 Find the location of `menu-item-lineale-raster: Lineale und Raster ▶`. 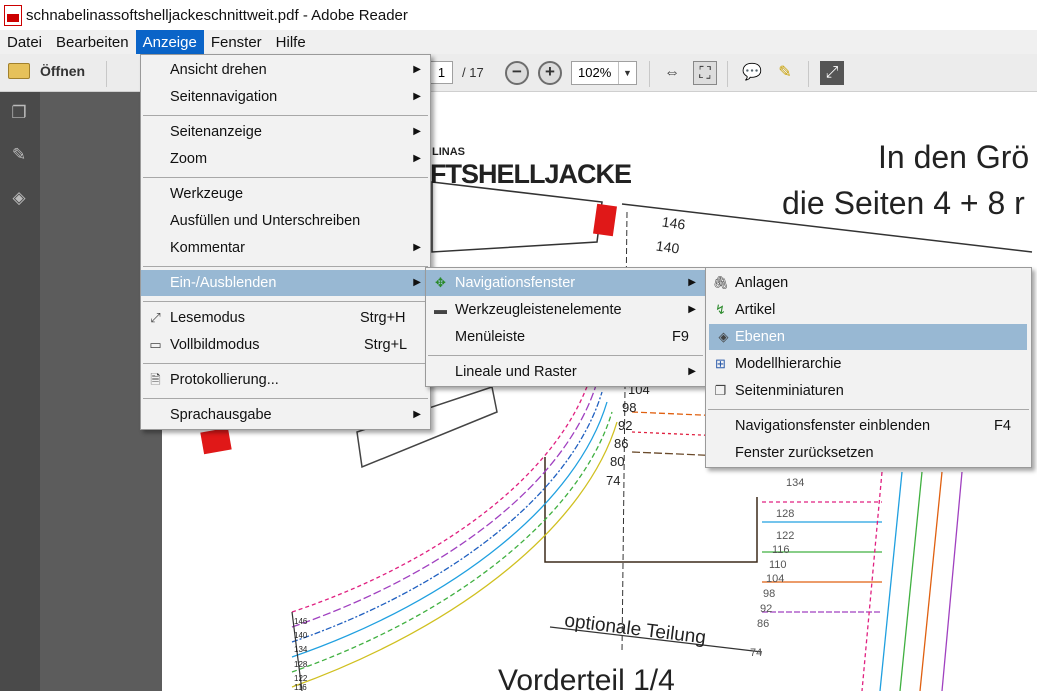

menu-item-lineale-raster: Lineale und Raster ▶ is located at coordinates (565, 372).